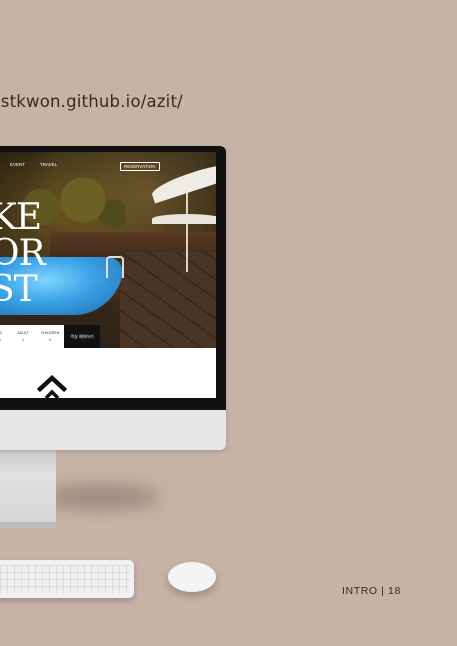 The width and height of the screenshot is (457, 646). Describe the element at coordinates (28, 488) in the screenshot. I see `monitor-stand` at that location.